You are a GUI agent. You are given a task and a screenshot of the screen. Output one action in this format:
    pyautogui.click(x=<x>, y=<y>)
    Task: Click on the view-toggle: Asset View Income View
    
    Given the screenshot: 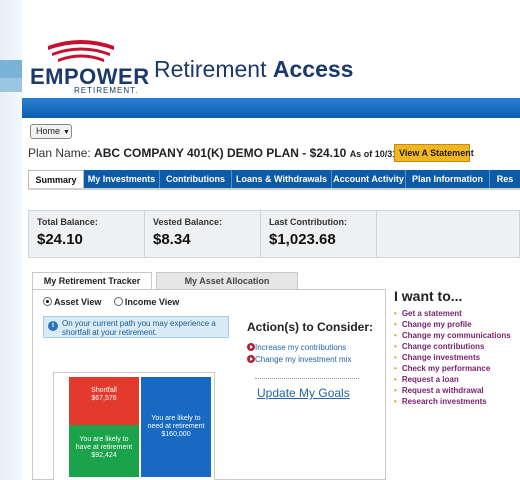 What is the action you would take?
    pyautogui.click(x=111, y=302)
    